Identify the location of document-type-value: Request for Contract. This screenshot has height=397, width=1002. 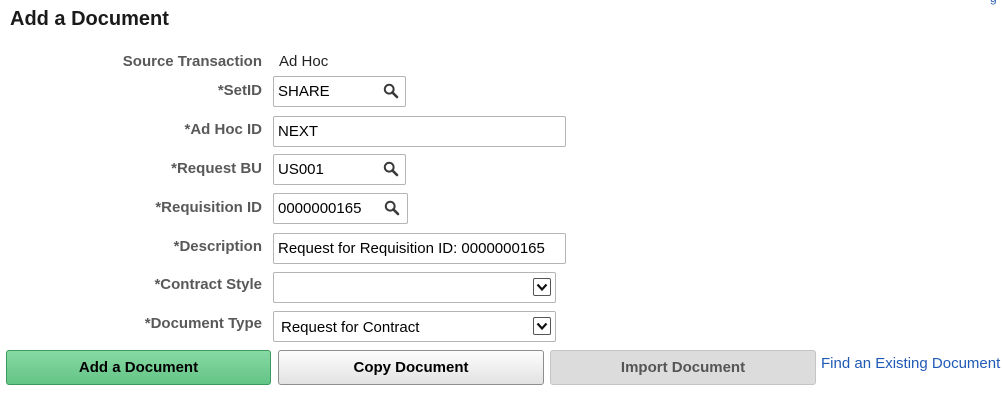
(350, 327).